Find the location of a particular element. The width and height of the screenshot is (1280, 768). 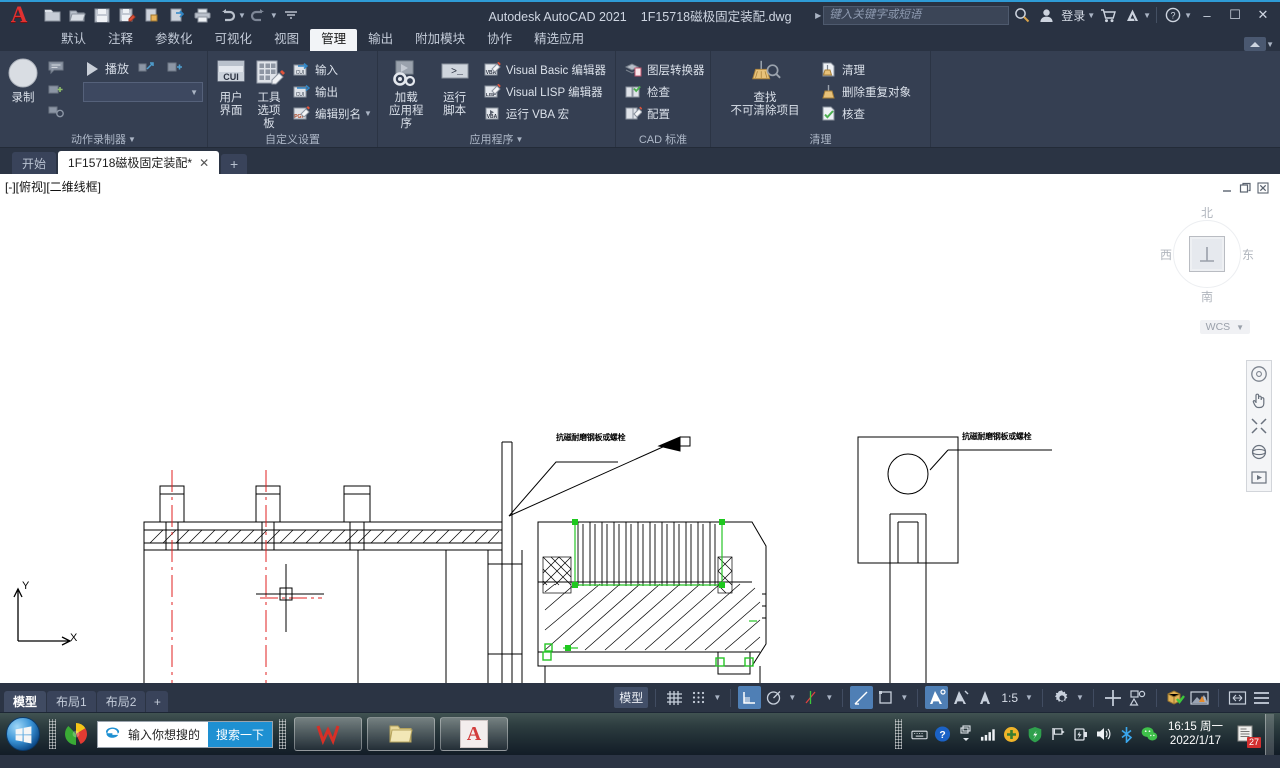

browser-search-button: 搜索一下 is located at coordinates (240, 734).